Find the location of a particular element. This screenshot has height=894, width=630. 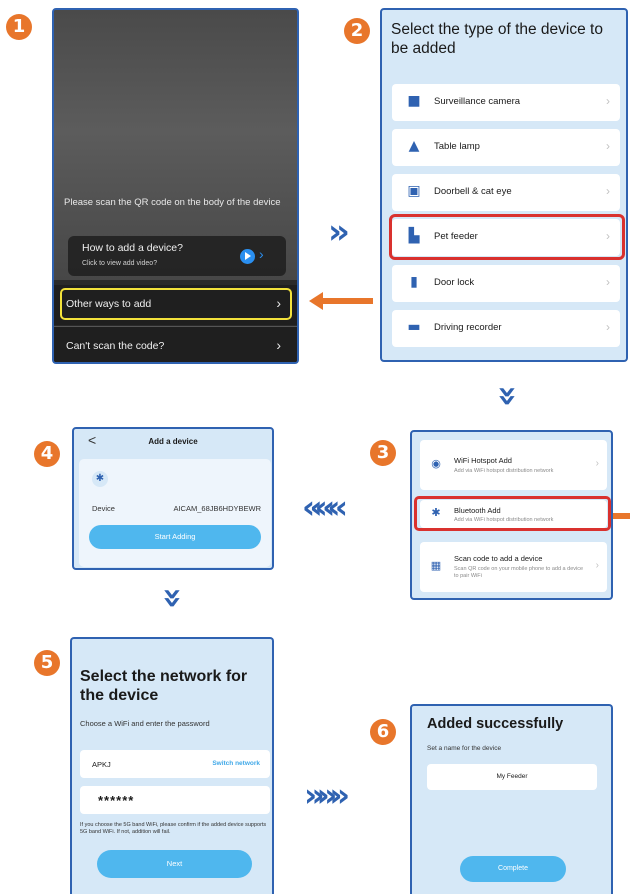

howto-title: How to add a device? is located at coordinates (132, 248).